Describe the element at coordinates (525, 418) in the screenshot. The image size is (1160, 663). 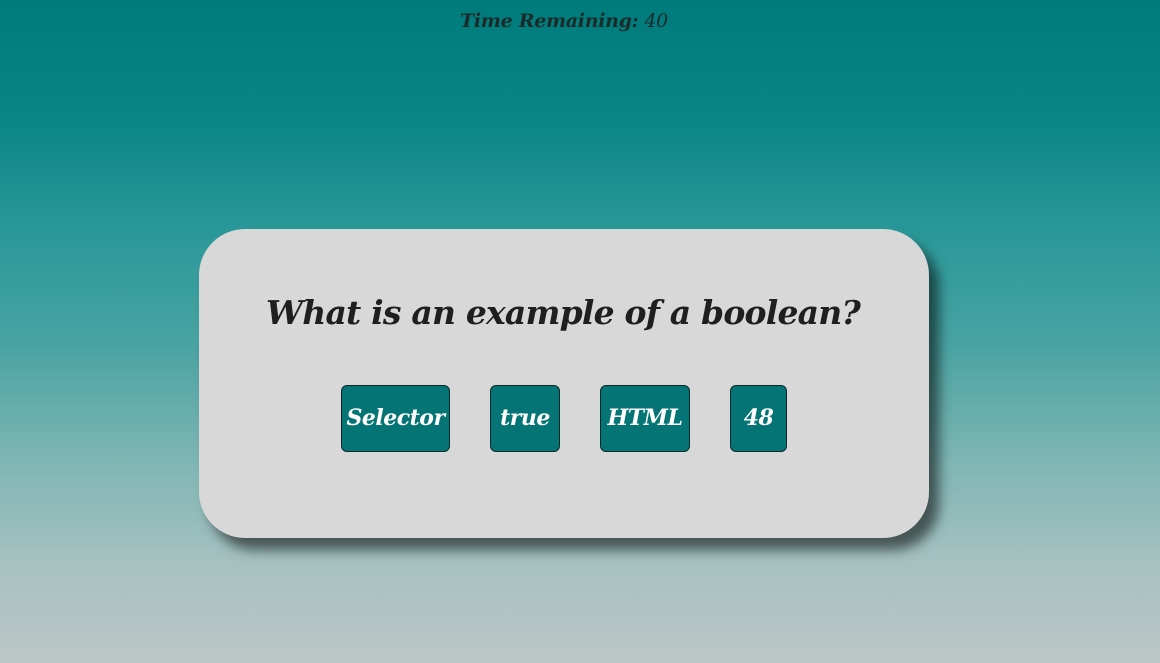
I see `answer-button-2: true` at that location.